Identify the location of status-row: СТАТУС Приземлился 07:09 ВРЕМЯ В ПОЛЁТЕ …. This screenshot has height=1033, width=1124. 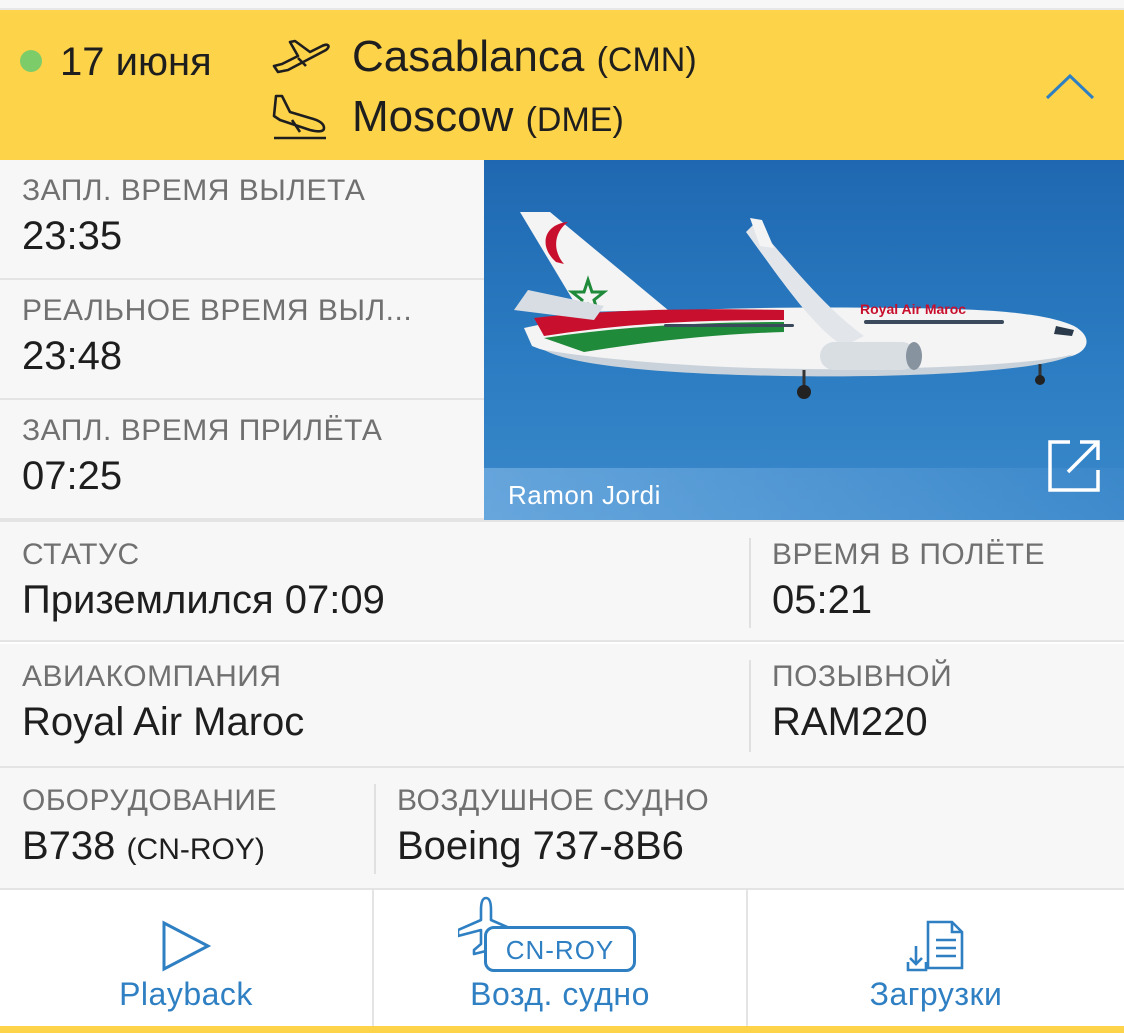
(562, 581).